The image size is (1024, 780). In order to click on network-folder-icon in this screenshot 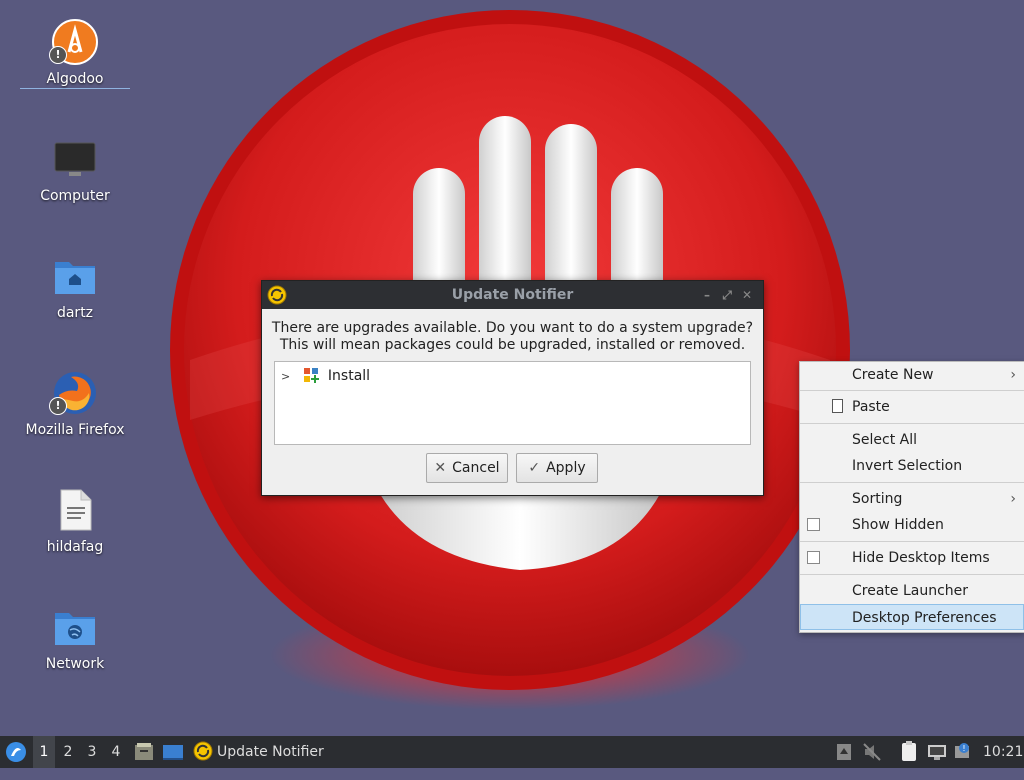, I will do `click(75, 627)`.